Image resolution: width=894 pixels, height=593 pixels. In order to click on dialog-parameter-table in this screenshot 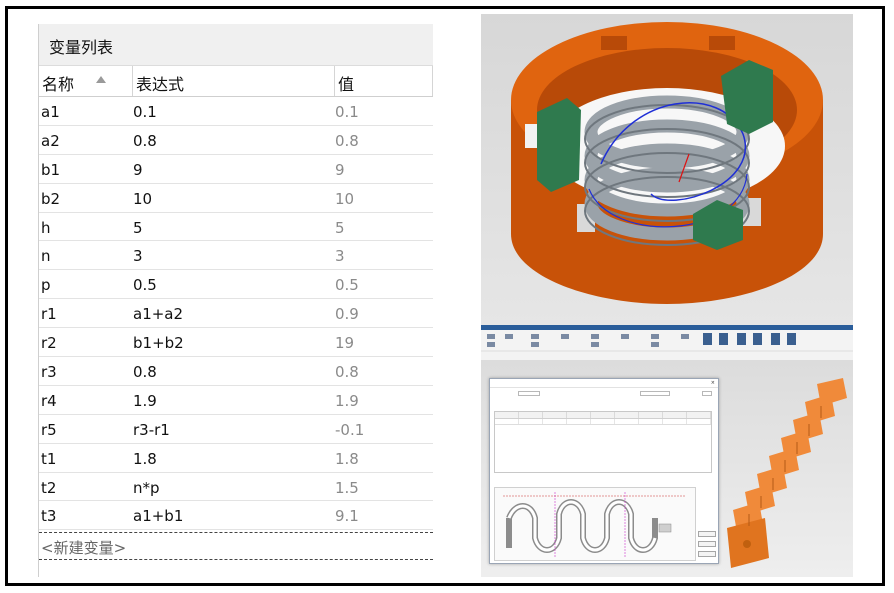, I will do `click(603, 442)`.